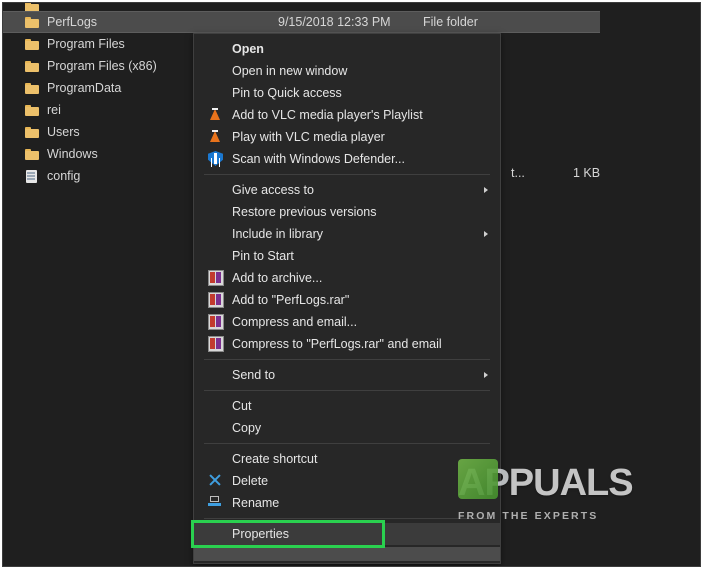 The height and width of the screenshot is (569, 703). I want to click on menu-item-pin-to-start: Pin to Start, so click(347, 256).